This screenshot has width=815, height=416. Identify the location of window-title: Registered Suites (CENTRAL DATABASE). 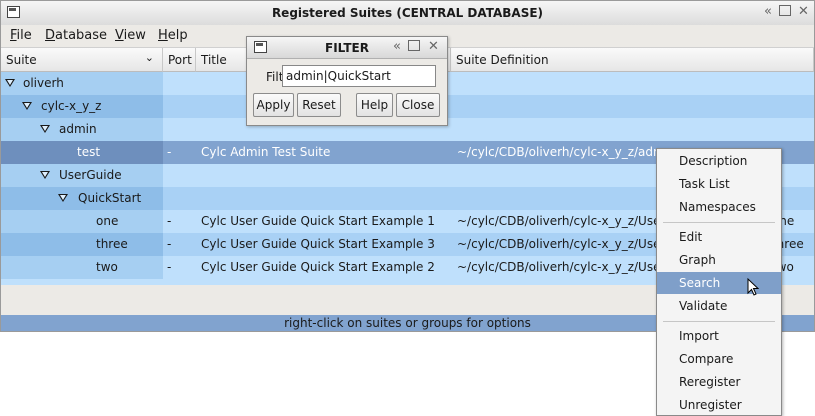
(407, 13).